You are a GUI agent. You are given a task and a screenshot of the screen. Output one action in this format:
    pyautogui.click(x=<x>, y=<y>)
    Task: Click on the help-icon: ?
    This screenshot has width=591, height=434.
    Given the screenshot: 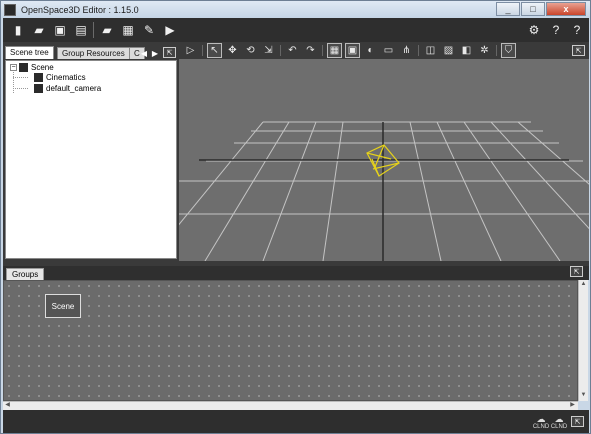 What is the action you would take?
    pyautogui.click(x=556, y=30)
    